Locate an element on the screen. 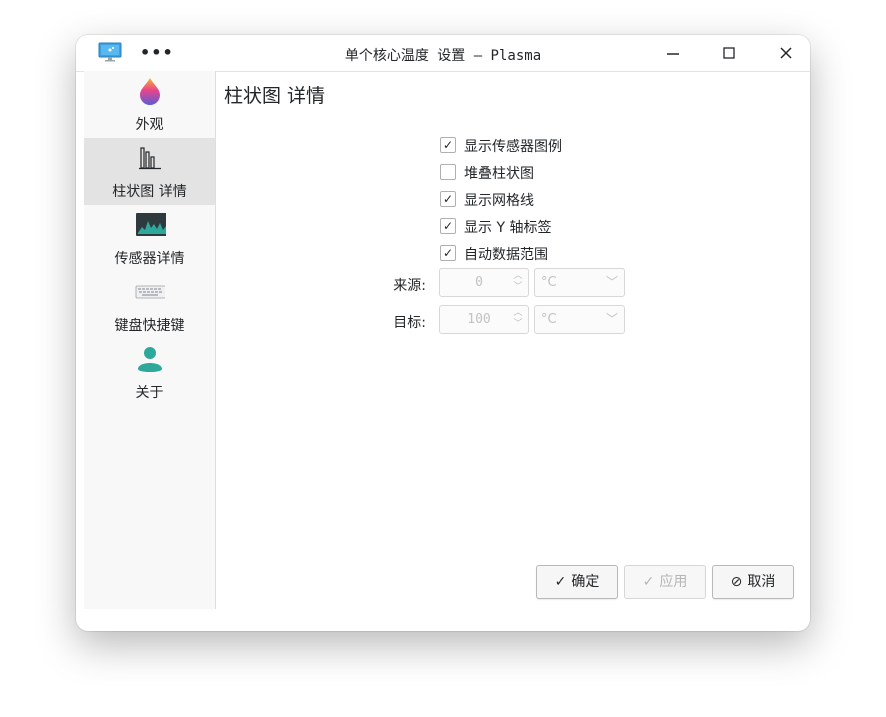  to-unit-select: °C ﹀ is located at coordinates (579, 319).